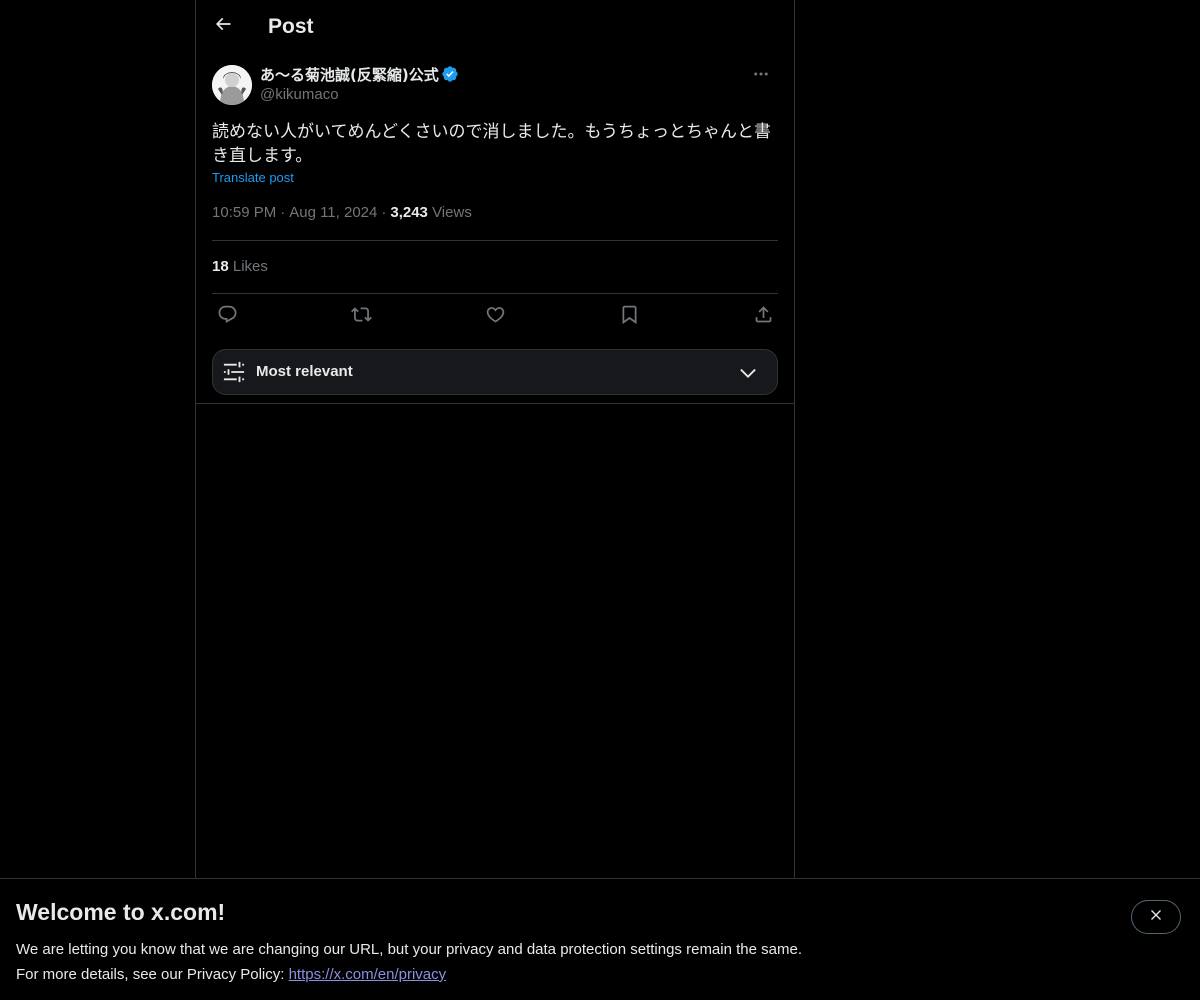 The width and height of the screenshot is (1200, 1000). I want to click on reply-button, so click(227, 317).